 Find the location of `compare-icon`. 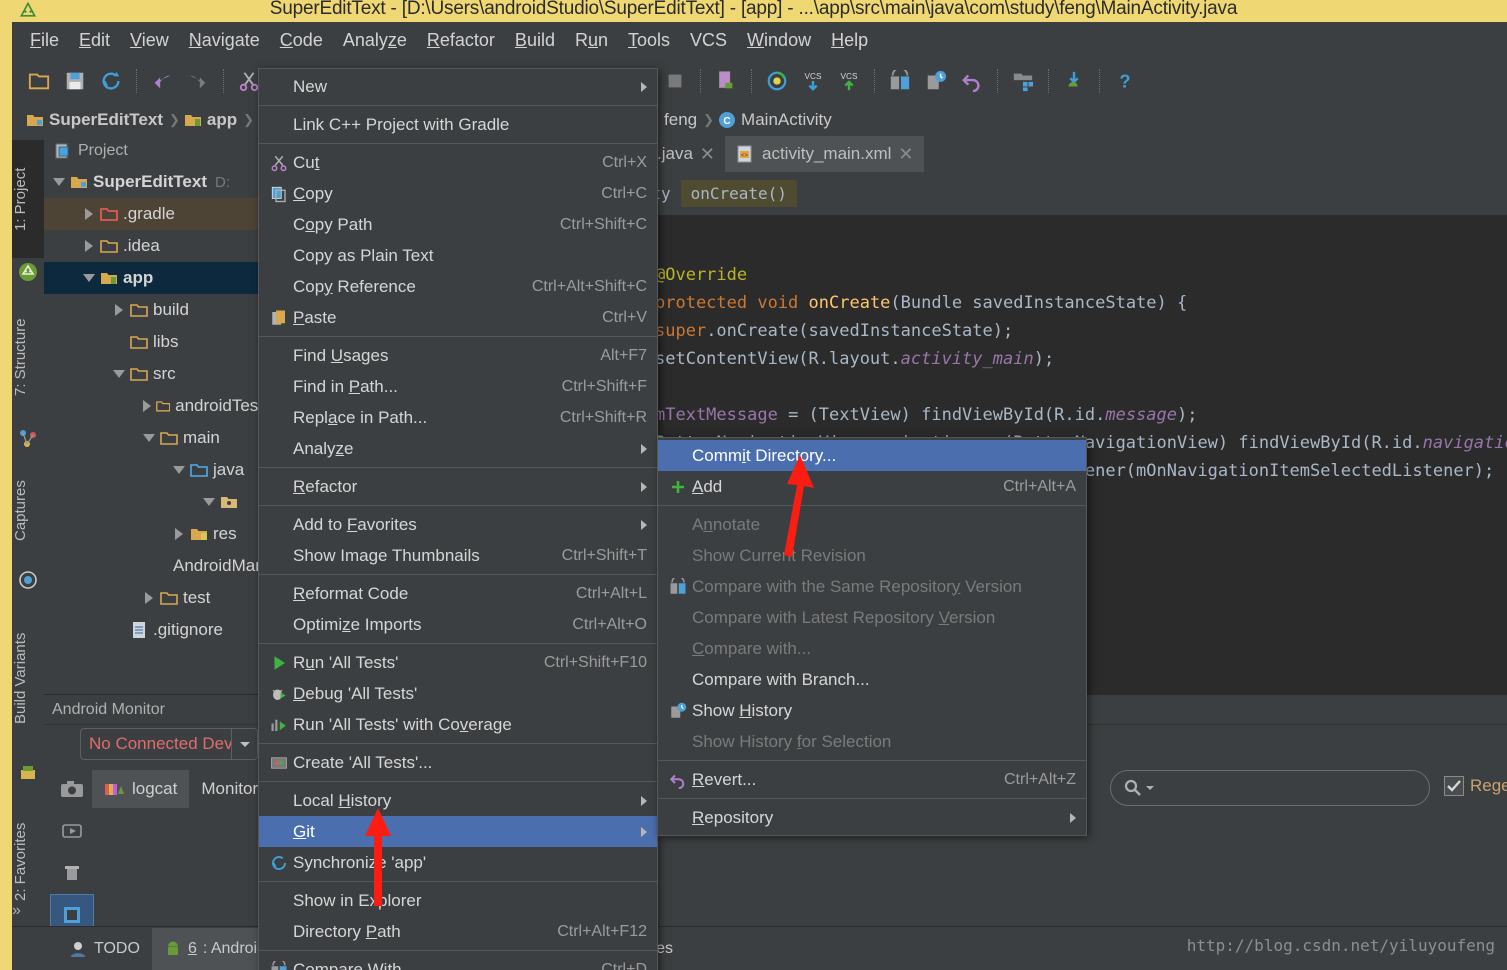

compare-icon is located at coordinates (900, 81).